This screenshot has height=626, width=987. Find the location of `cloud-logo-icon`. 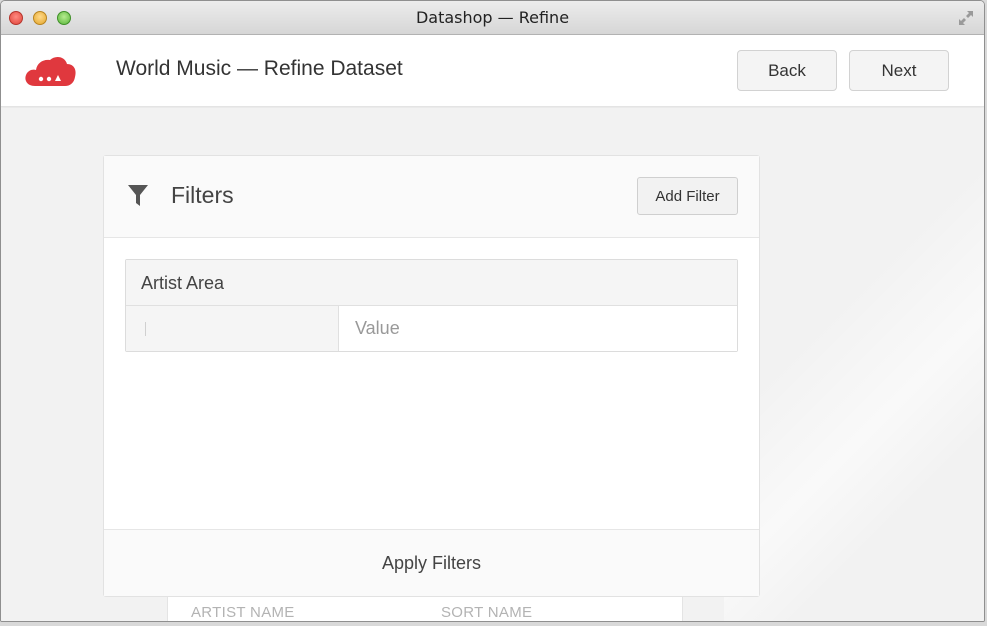

cloud-logo-icon is located at coordinates (50, 71).